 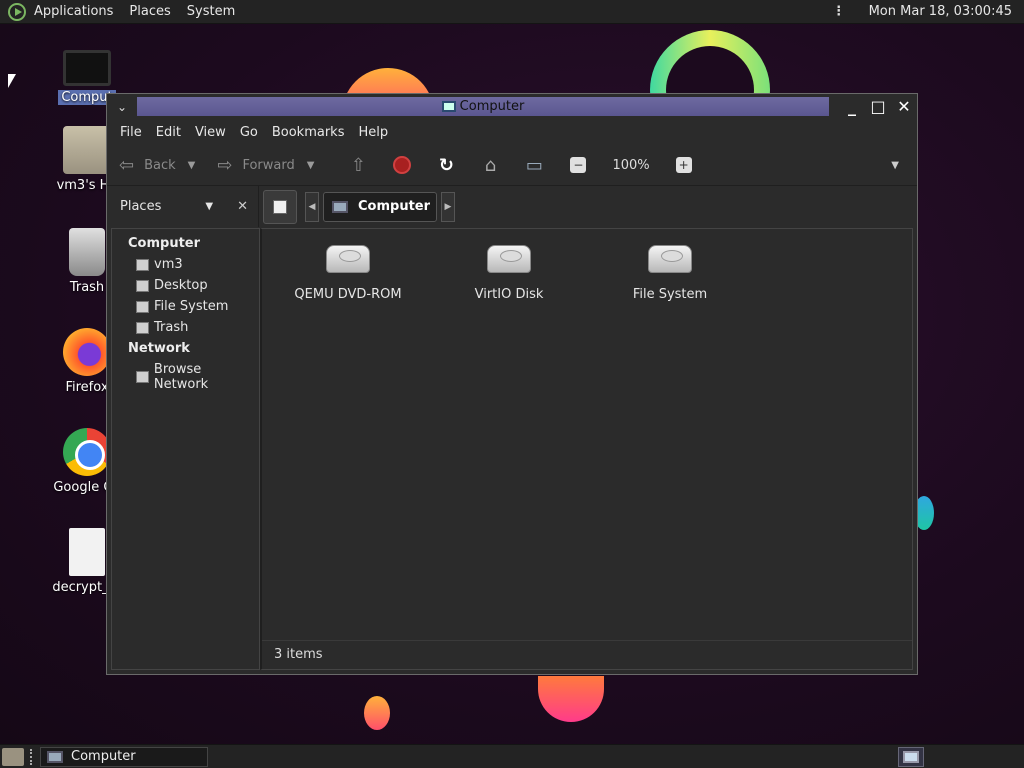 I want to click on back-arrow-icon: ⇦, so click(x=127, y=165).